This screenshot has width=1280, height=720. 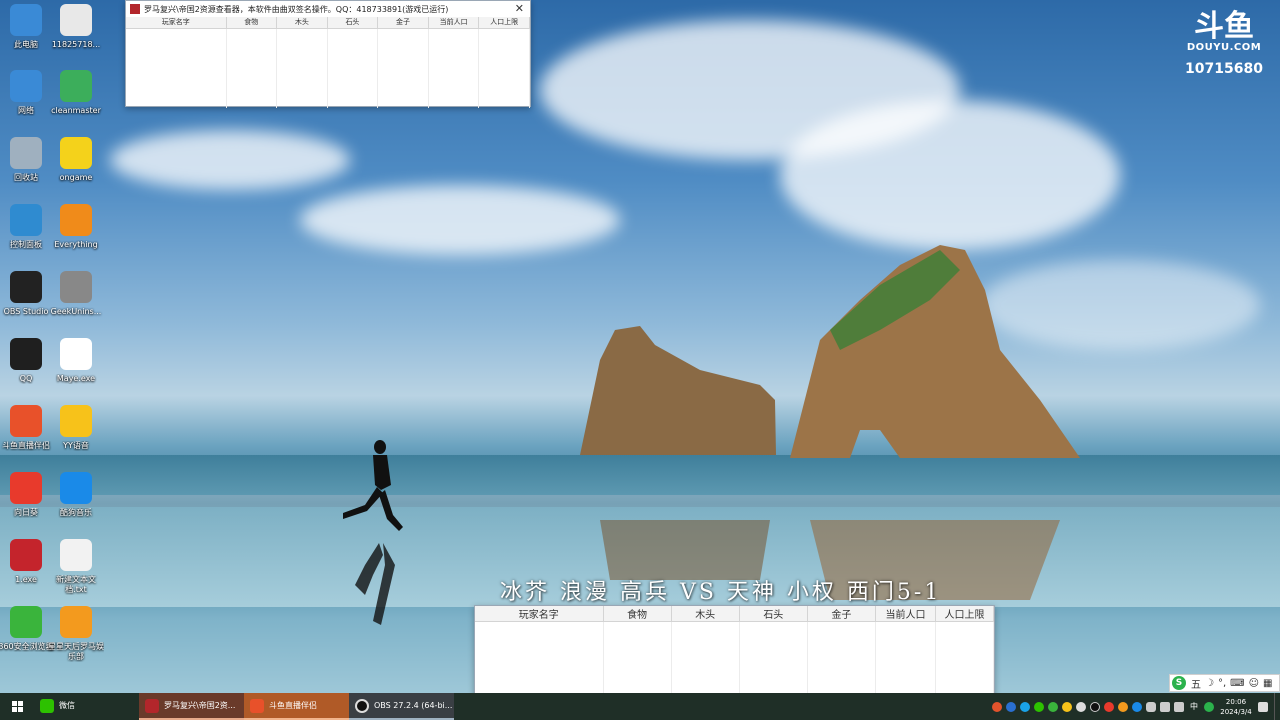 I want to click on tray-obs-icon, so click(x=1095, y=706).